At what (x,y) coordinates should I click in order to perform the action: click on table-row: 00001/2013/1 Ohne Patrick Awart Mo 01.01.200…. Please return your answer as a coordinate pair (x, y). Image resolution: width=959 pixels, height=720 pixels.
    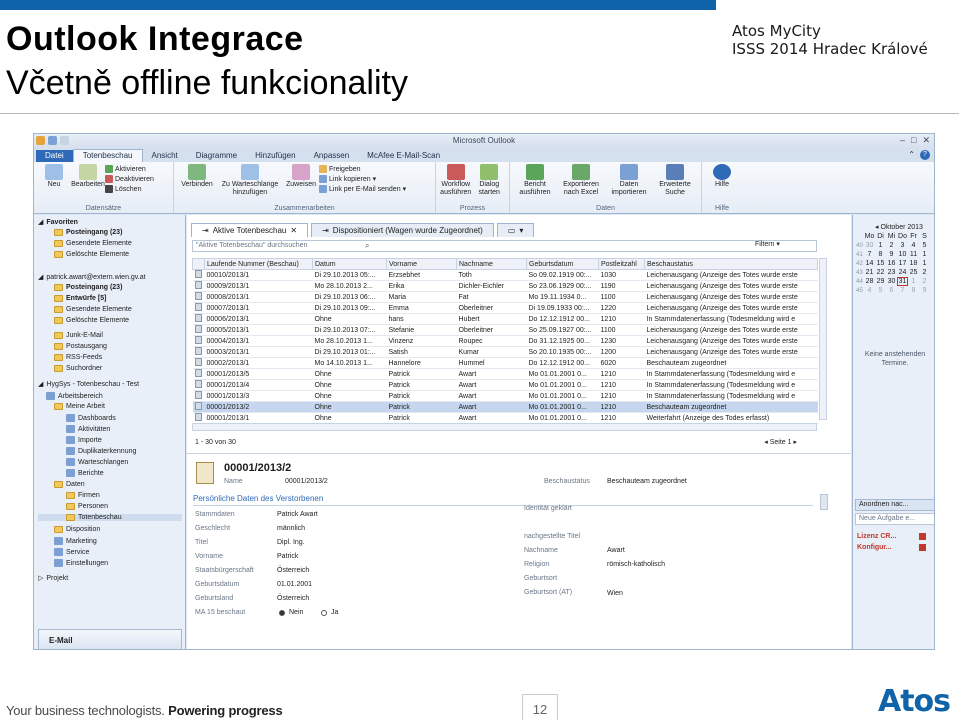
    Looking at the image, I should click on (505, 418).